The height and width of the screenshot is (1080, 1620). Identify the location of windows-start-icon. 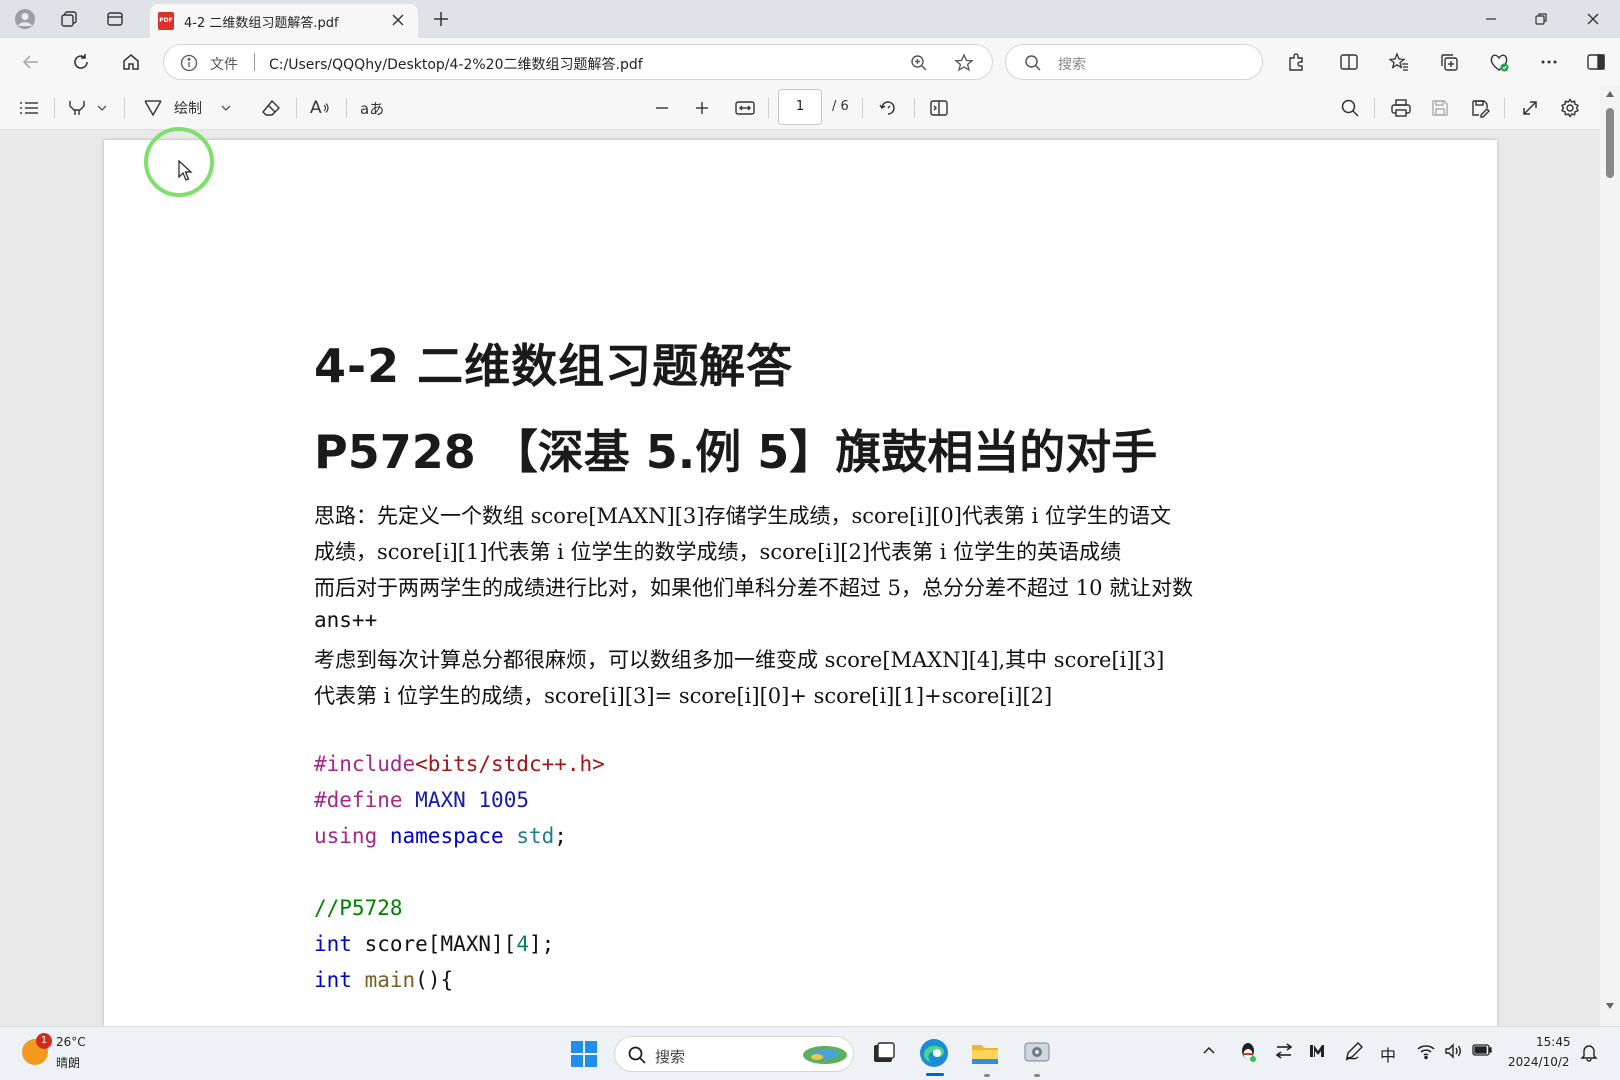
(584, 1054).